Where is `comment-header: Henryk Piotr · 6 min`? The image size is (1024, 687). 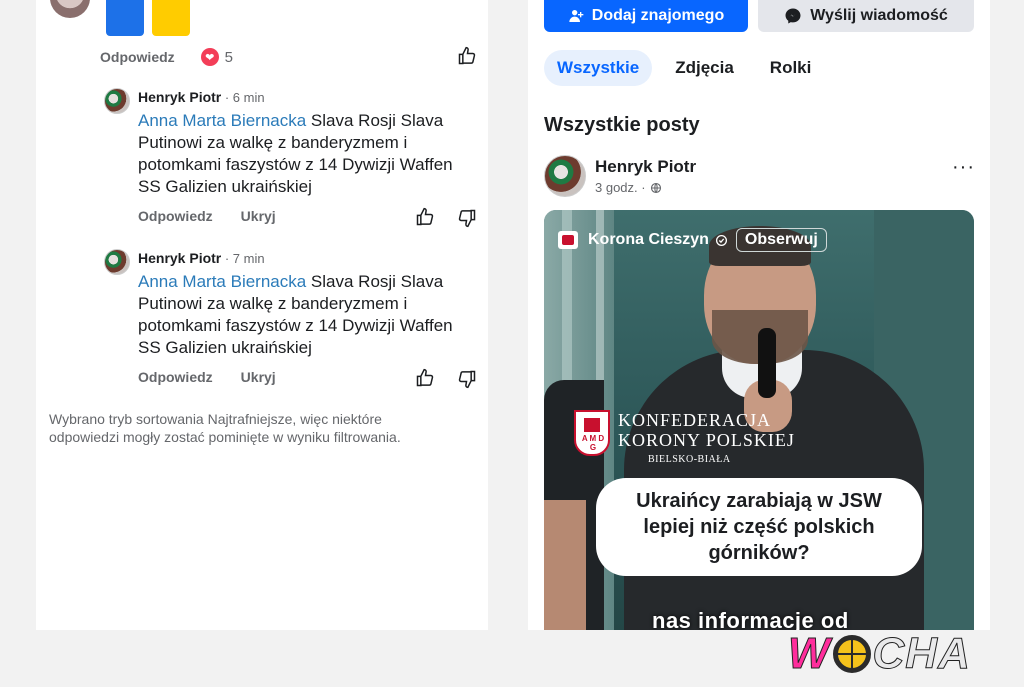
comment-header: Henryk Piotr · 6 min is located at coordinates (201, 97).